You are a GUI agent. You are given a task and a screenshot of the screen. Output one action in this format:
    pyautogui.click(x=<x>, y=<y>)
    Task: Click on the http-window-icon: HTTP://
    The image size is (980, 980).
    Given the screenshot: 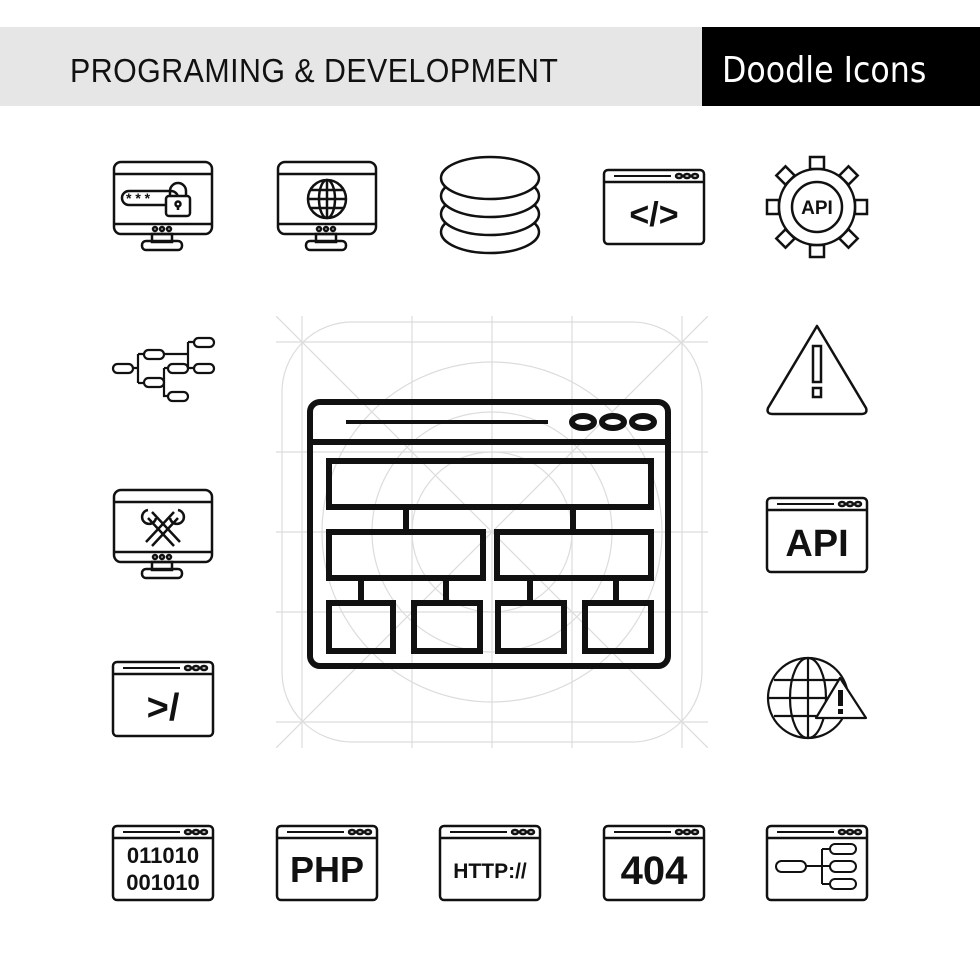 What is the action you would take?
    pyautogui.click(x=490, y=863)
    